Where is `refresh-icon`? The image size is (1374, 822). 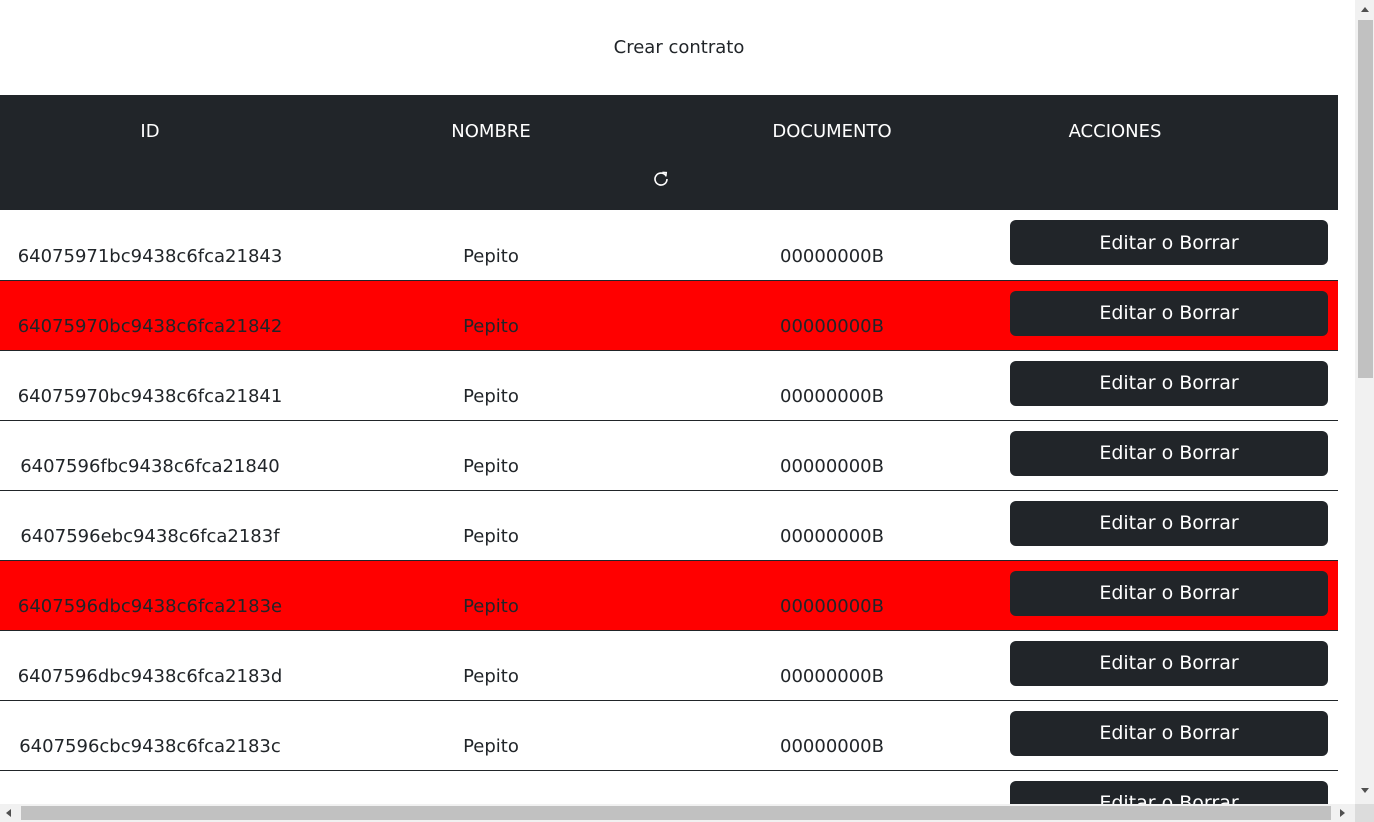 refresh-icon is located at coordinates (661, 179).